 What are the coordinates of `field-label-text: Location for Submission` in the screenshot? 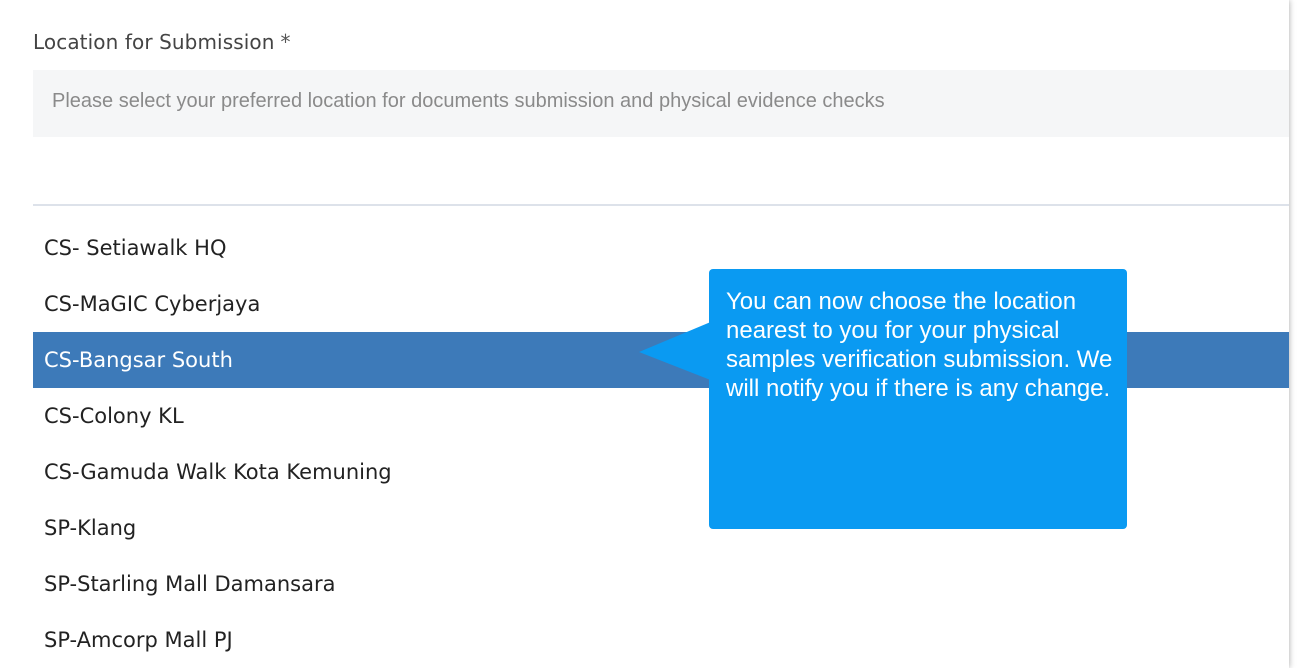 It's located at (154, 42).